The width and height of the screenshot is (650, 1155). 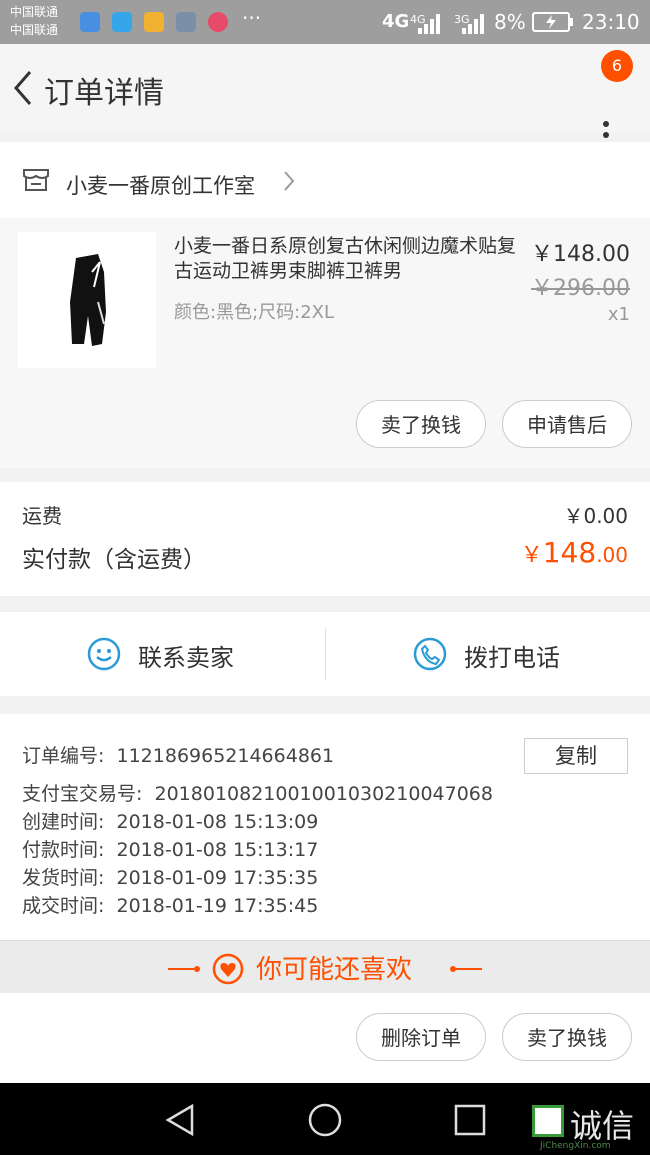 What do you see at coordinates (531, 555) in the screenshot?
I see `paid-currency: ￥` at bounding box center [531, 555].